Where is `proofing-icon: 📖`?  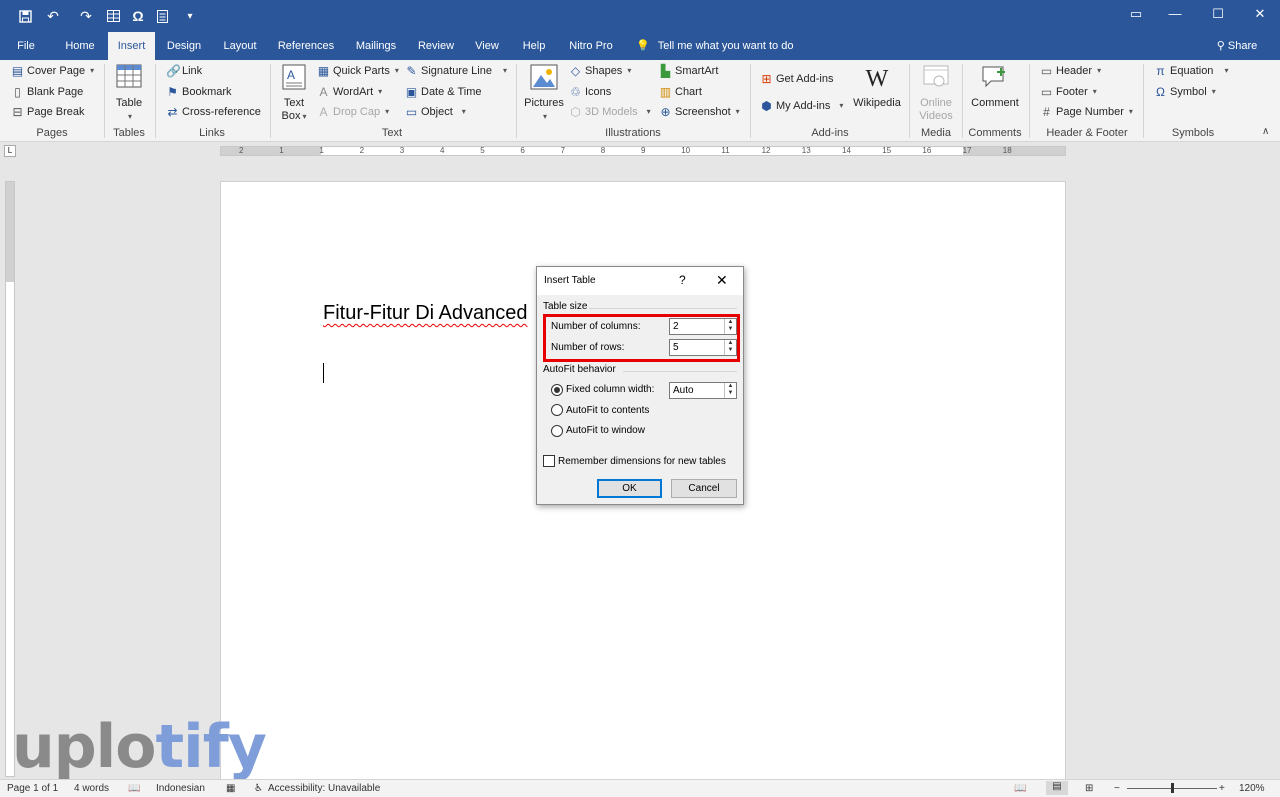
proofing-icon: 📖 is located at coordinates (134, 788).